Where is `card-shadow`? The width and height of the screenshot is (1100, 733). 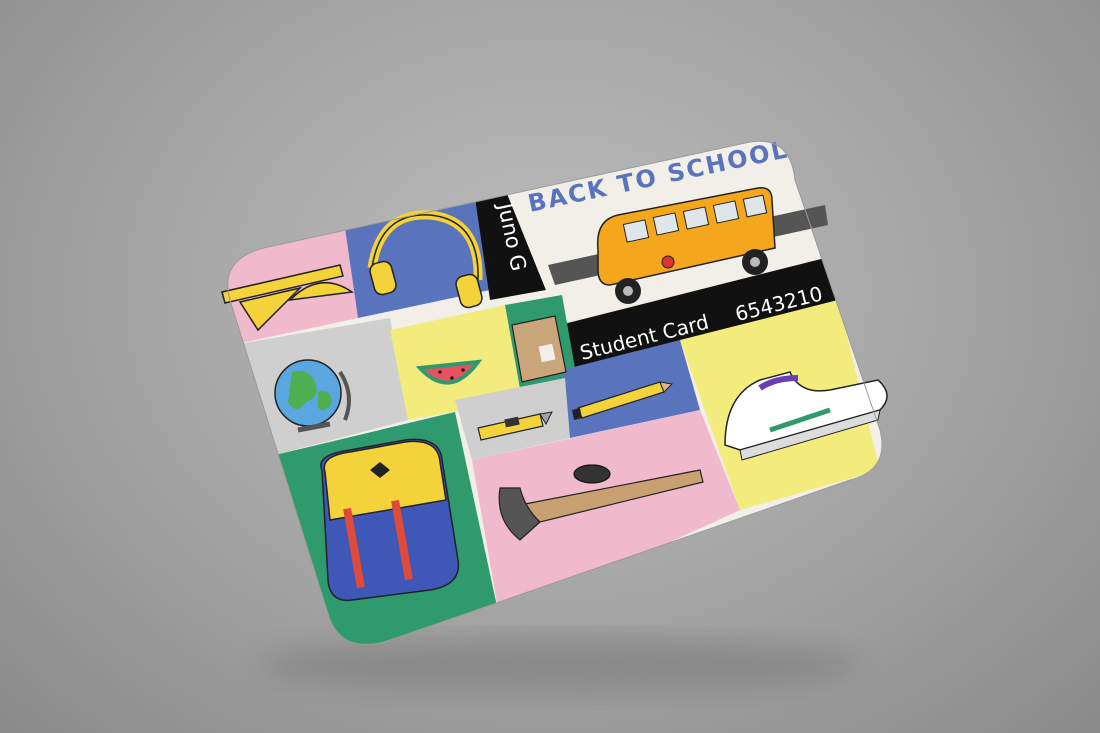
card-shadow is located at coordinates (560, 665).